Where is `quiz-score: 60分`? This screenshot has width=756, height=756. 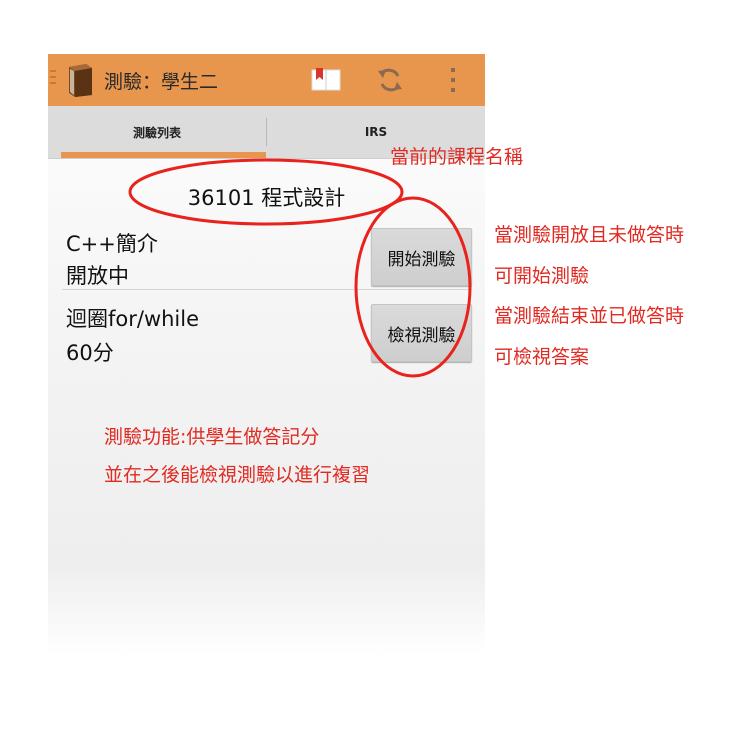 quiz-score: 60分 is located at coordinates (90, 353).